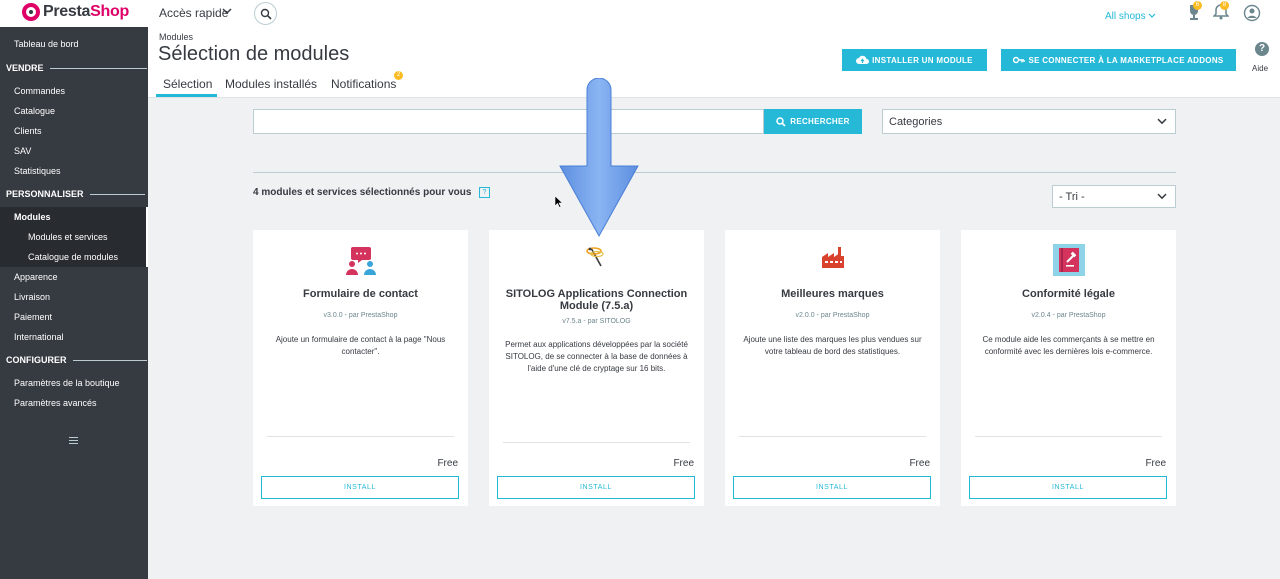 Image resolution: width=1280 pixels, height=579 pixels. I want to click on sidebar-item-modules-services: Modules et services, so click(68, 237).